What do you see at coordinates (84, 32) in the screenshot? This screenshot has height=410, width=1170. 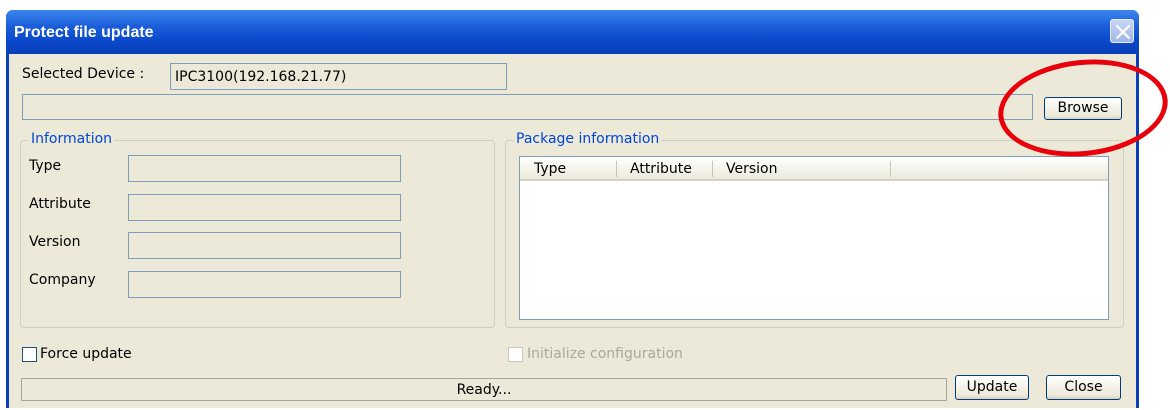 I see `dialog-title: Protect file update` at bounding box center [84, 32].